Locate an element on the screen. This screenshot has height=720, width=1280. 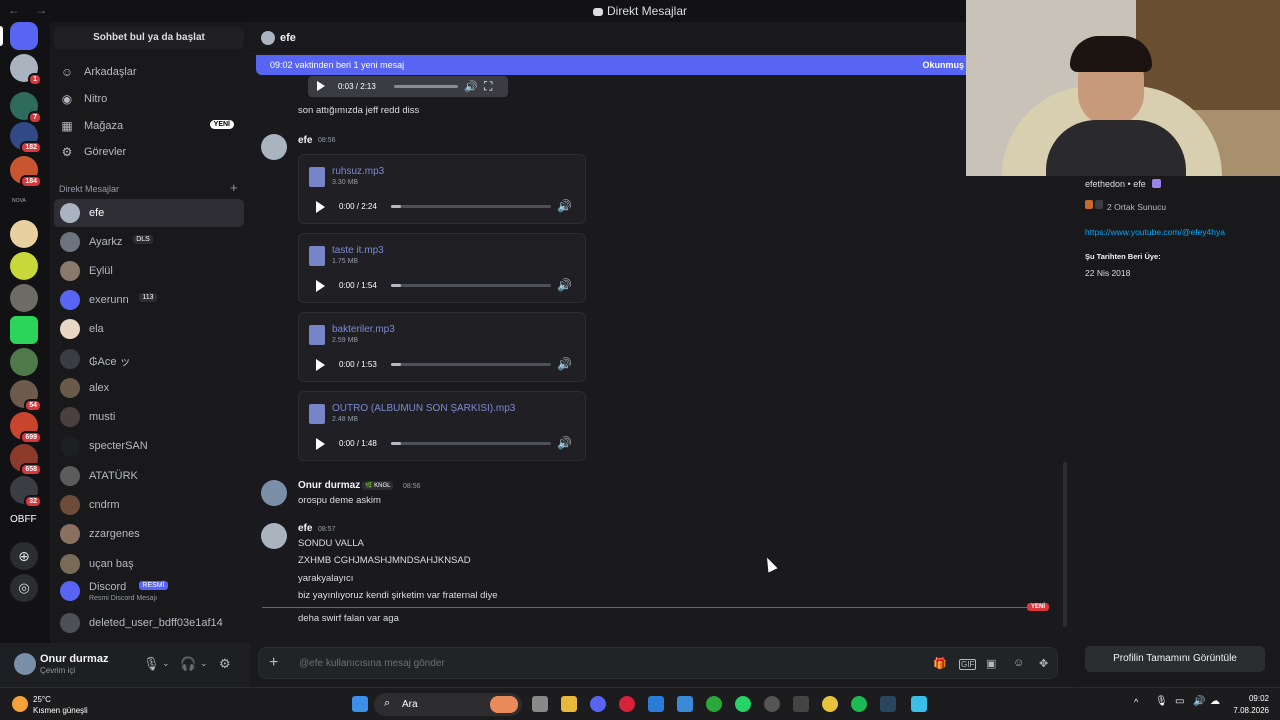
server-icon: 184 is located at coordinates (26, 172).